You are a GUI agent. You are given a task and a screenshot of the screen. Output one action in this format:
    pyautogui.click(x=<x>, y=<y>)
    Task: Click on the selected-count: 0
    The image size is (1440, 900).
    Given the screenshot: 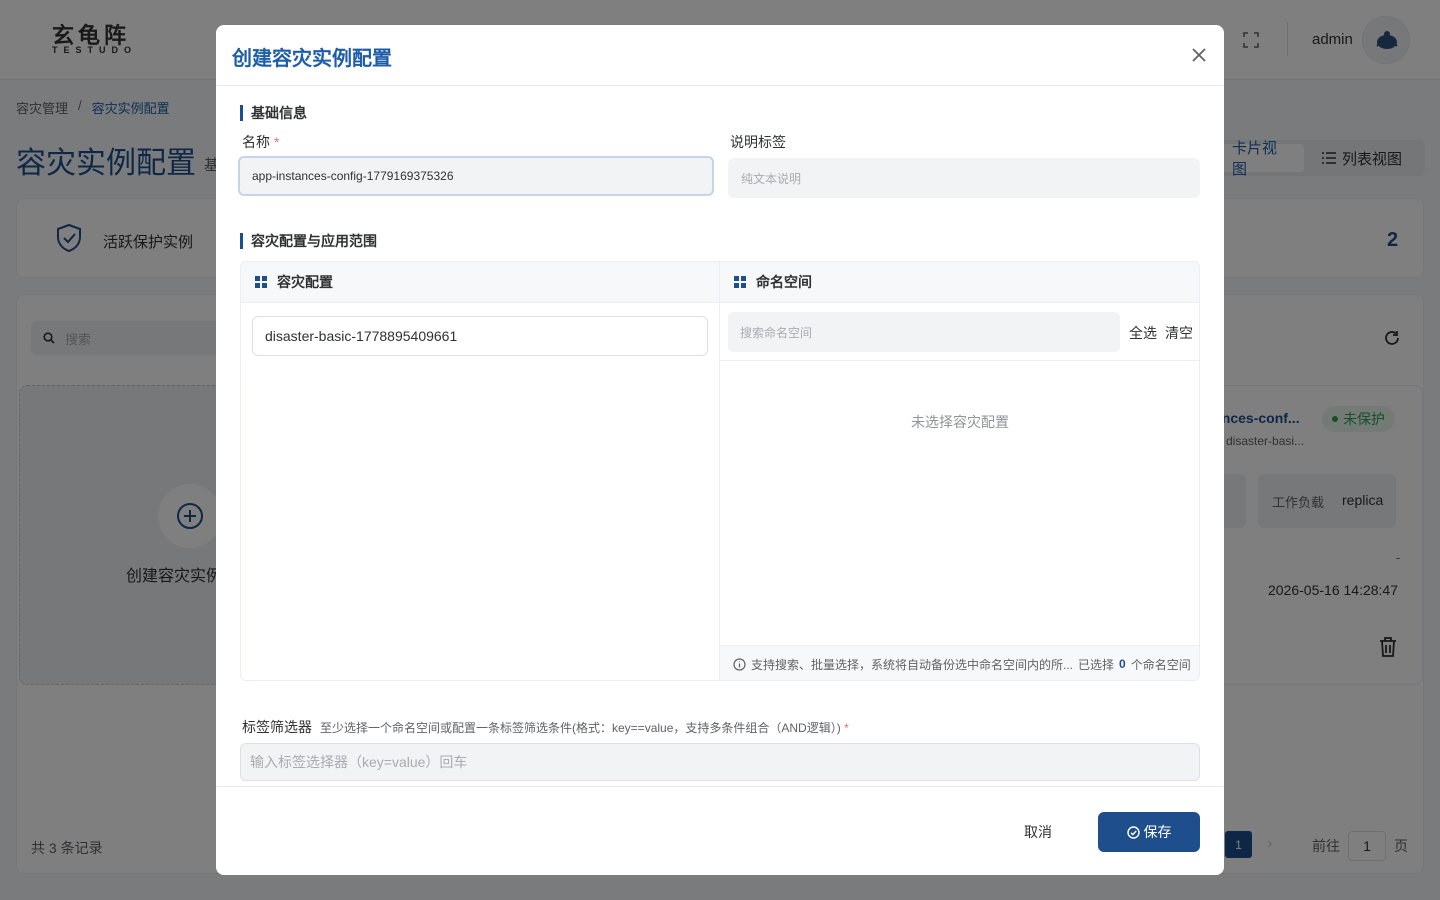 What is the action you would take?
    pyautogui.click(x=1122, y=664)
    